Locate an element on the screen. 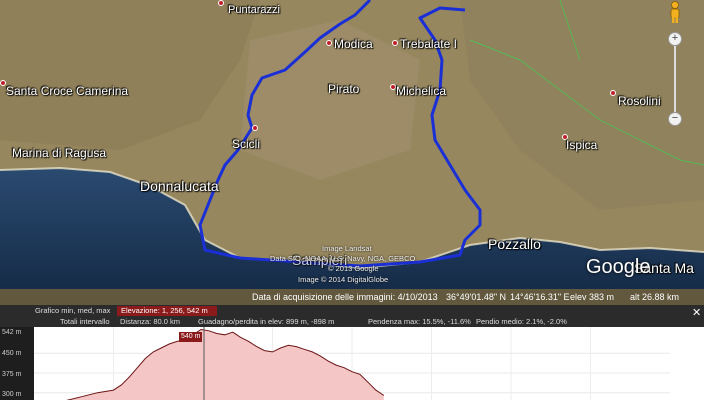 This screenshot has height=400, width=704. gain-loss-stat: Guadagno/perdita in elev: 899 m, -898 m is located at coordinates (266, 321).